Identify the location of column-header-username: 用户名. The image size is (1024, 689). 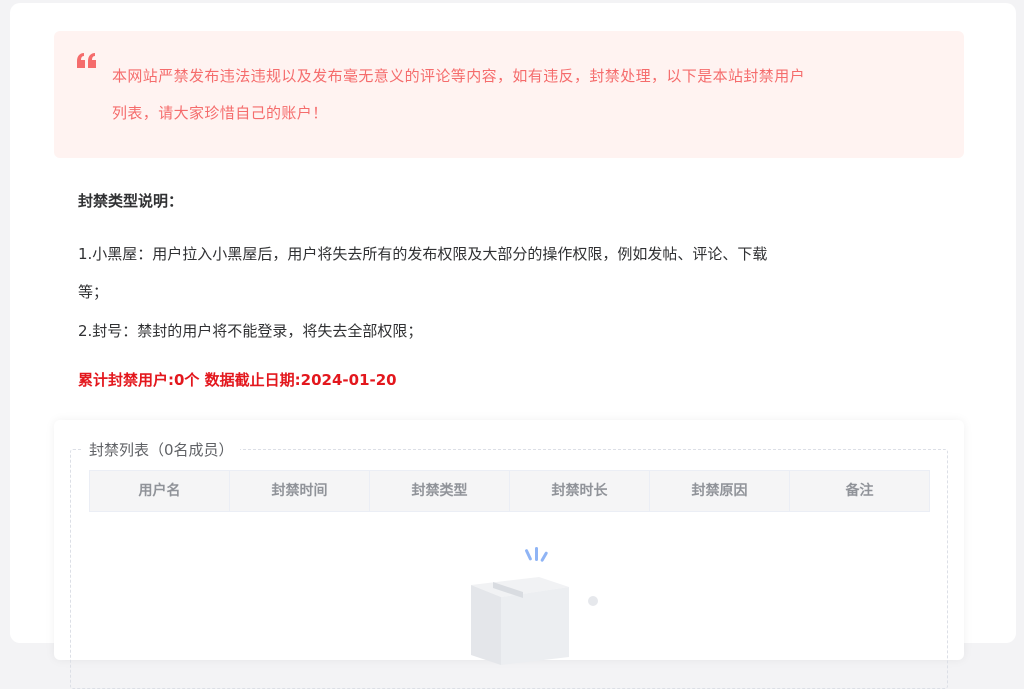
(160, 491).